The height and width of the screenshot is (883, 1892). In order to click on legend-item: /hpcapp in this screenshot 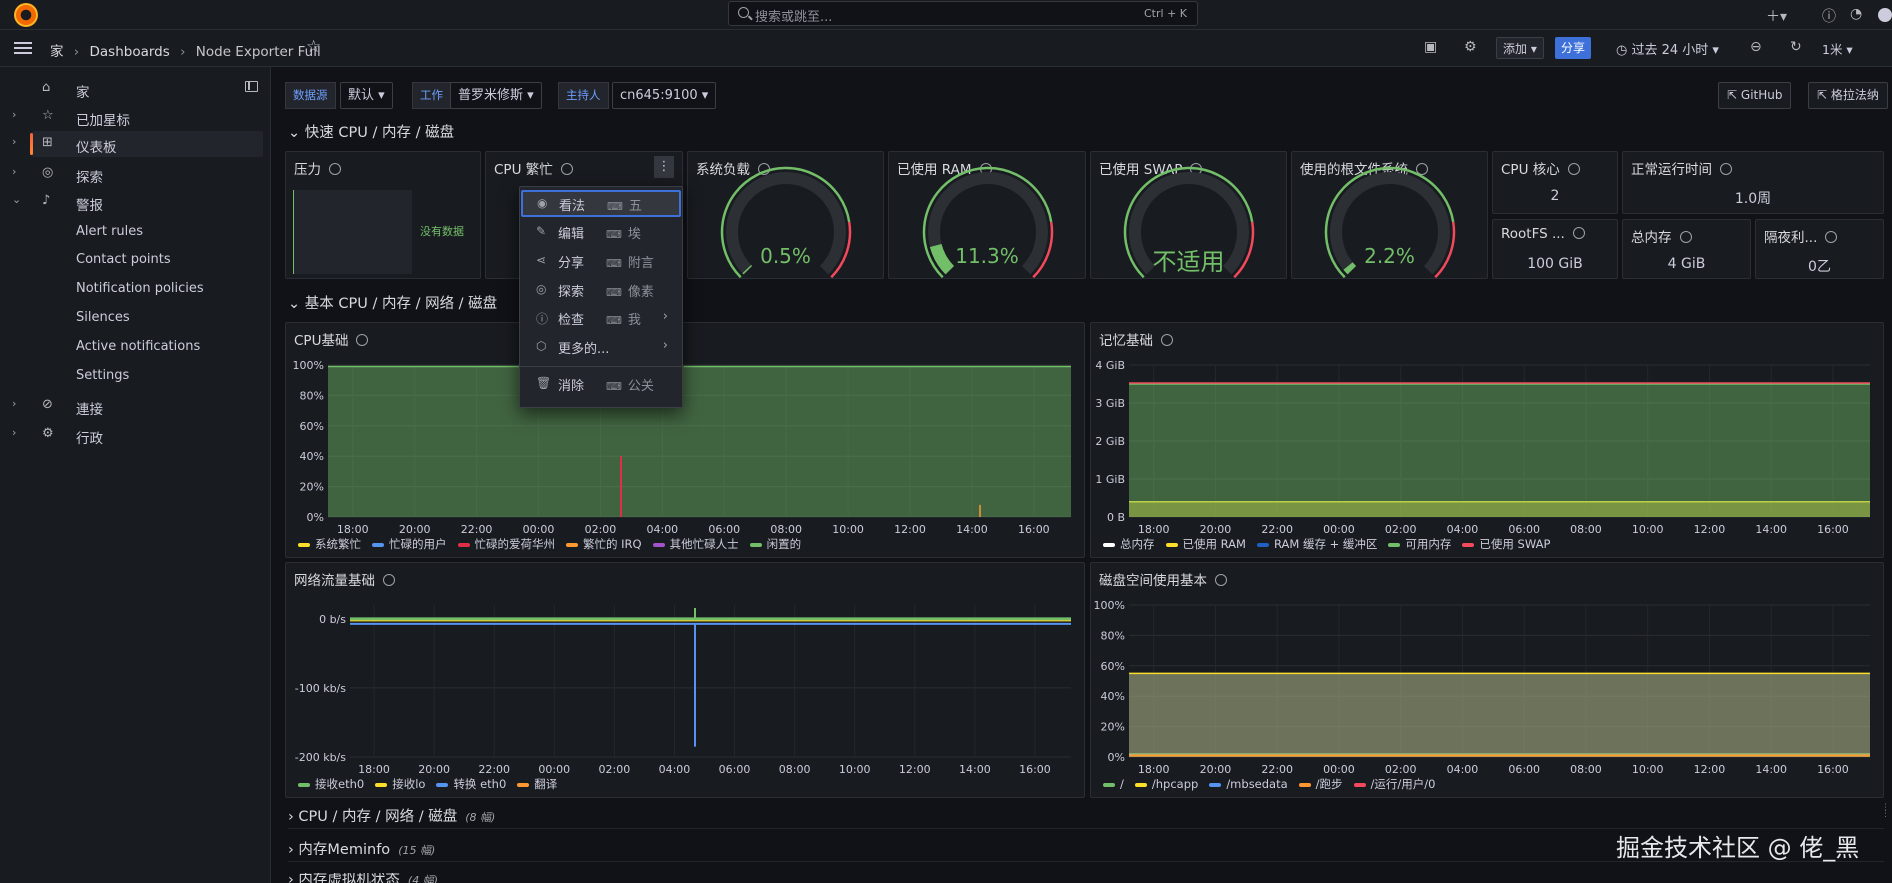, I will do `click(1166, 784)`.